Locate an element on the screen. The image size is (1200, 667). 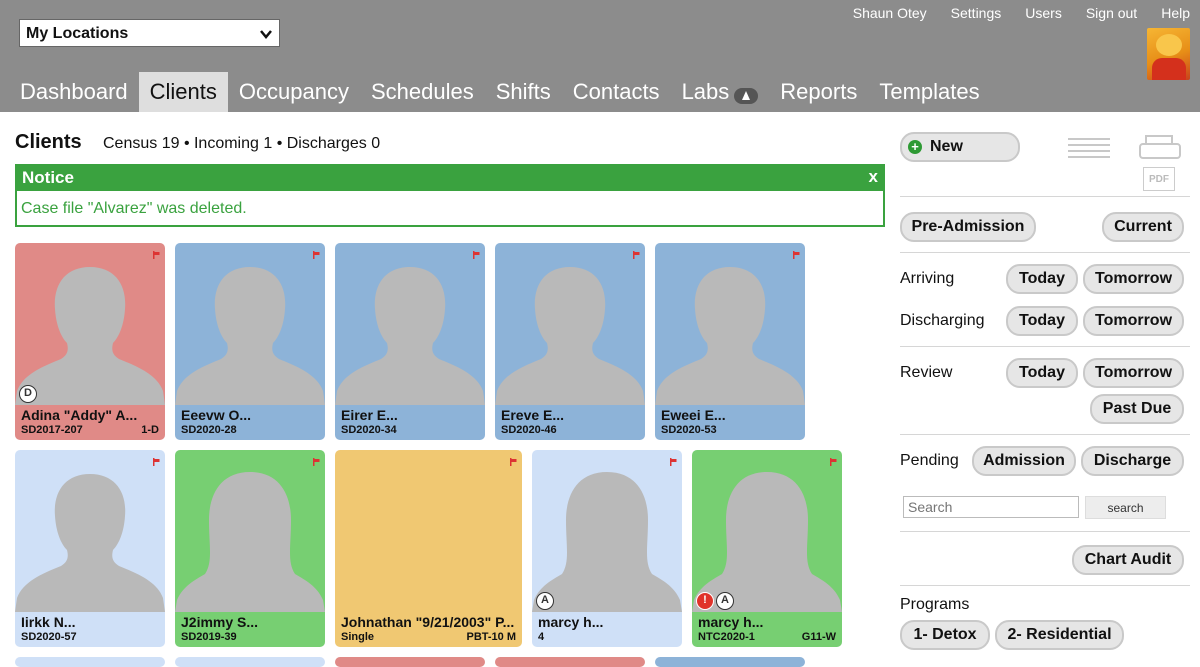
new-client-button: + New is located at coordinates (960, 147).